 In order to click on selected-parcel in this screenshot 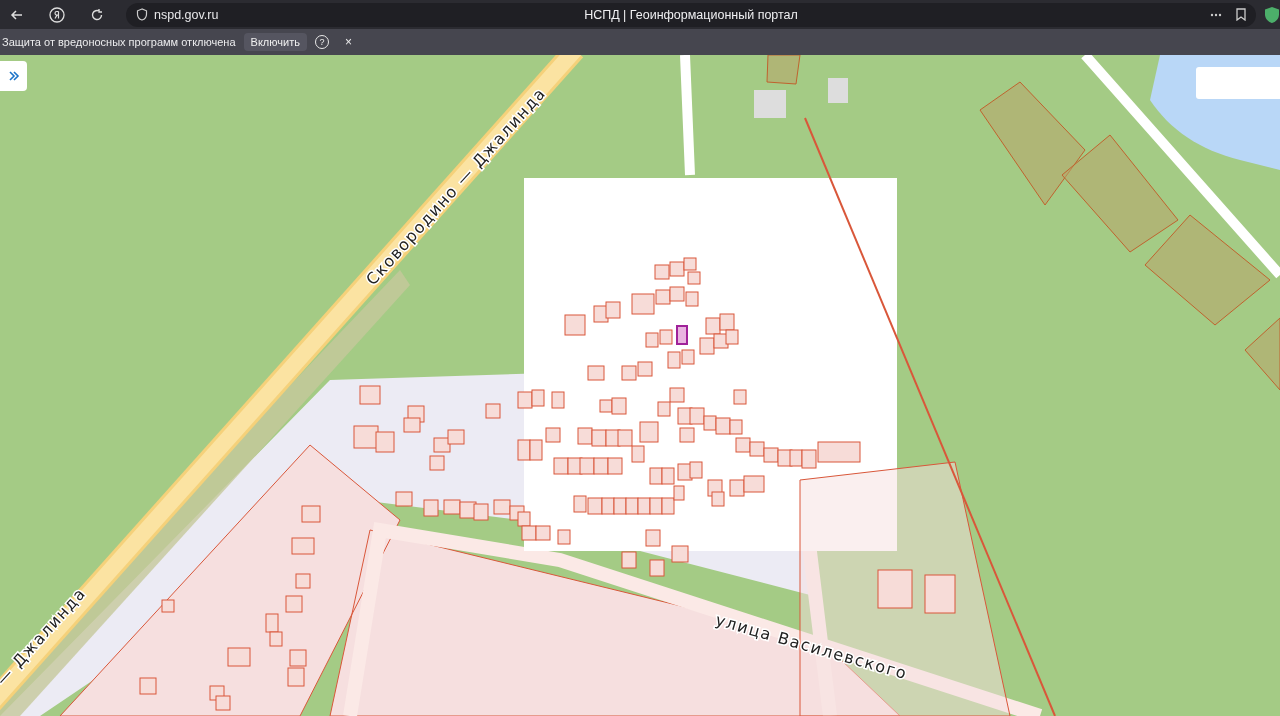, I will do `click(682, 335)`.